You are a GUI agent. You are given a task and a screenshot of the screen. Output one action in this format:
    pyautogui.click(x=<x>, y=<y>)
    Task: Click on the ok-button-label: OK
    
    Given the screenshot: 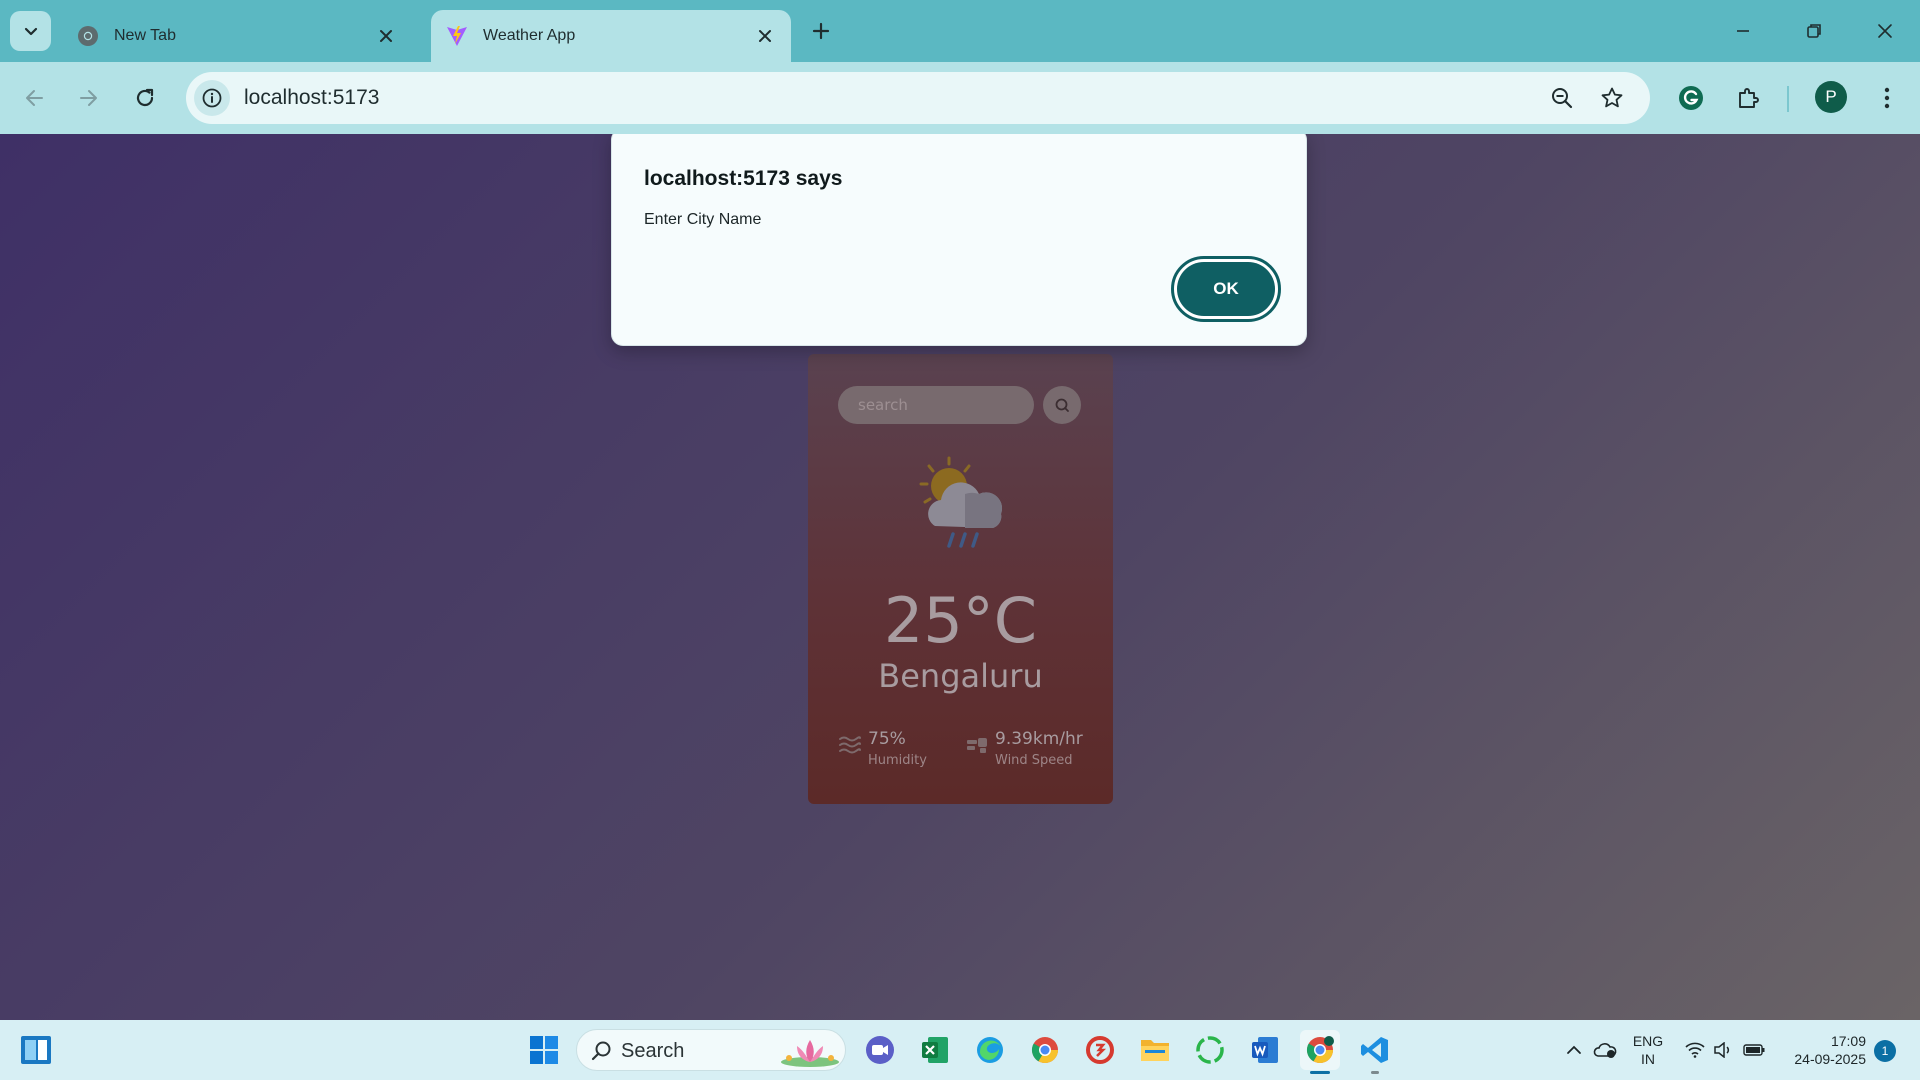 What is the action you would take?
    pyautogui.click(x=1226, y=289)
    